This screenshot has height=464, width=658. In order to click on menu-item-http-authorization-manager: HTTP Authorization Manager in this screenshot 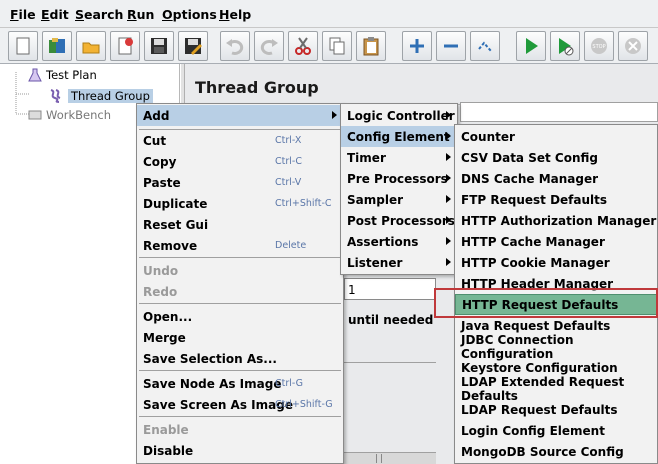, I will do `click(556, 220)`.